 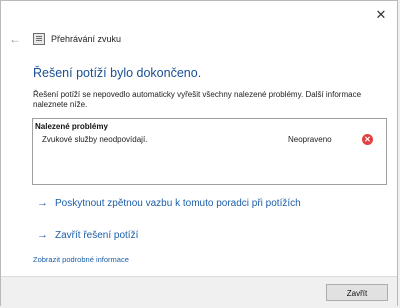 What do you see at coordinates (16, 39) in the screenshot?
I see `back-arrow-icon: ←` at bounding box center [16, 39].